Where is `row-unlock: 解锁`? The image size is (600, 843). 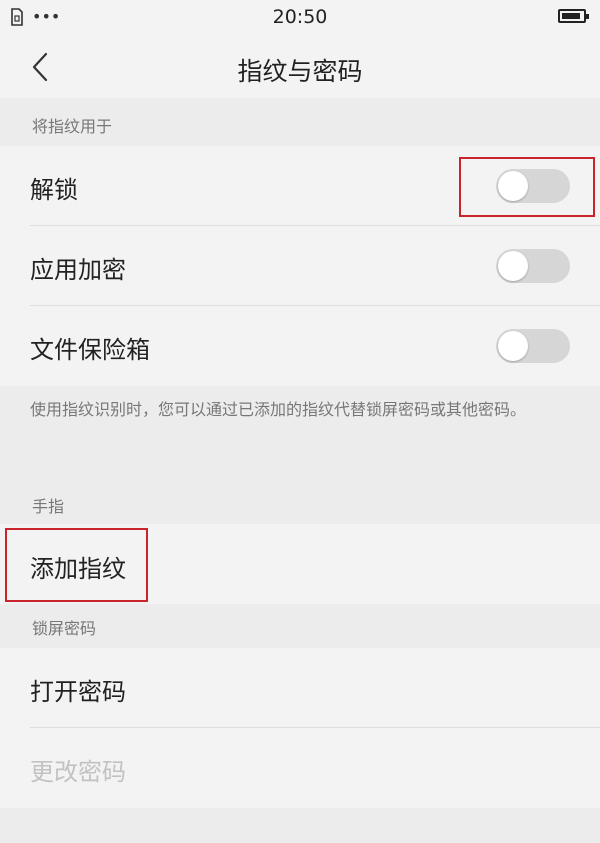
row-unlock: 解锁 is located at coordinates (300, 186).